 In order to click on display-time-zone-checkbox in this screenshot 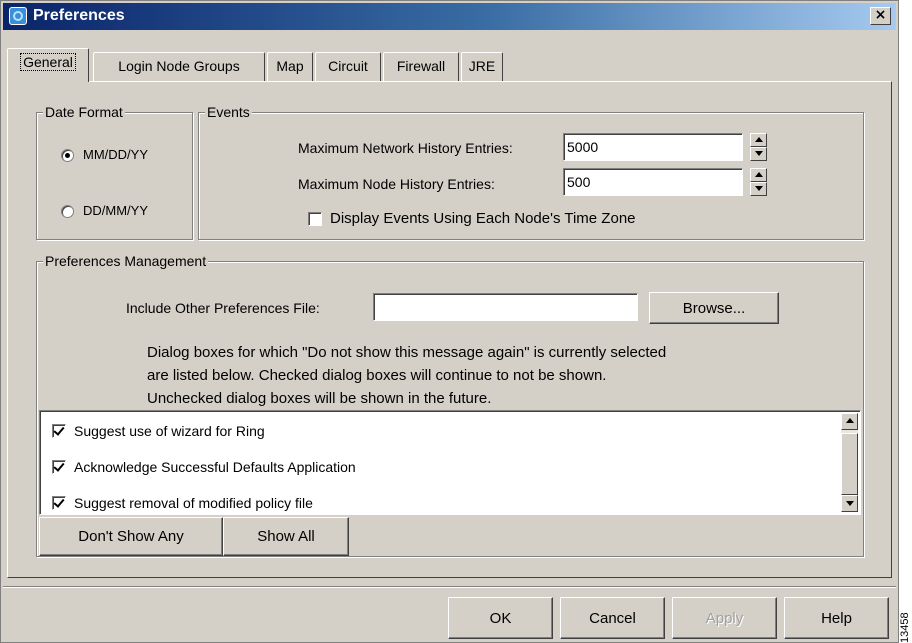, I will do `click(315, 219)`.